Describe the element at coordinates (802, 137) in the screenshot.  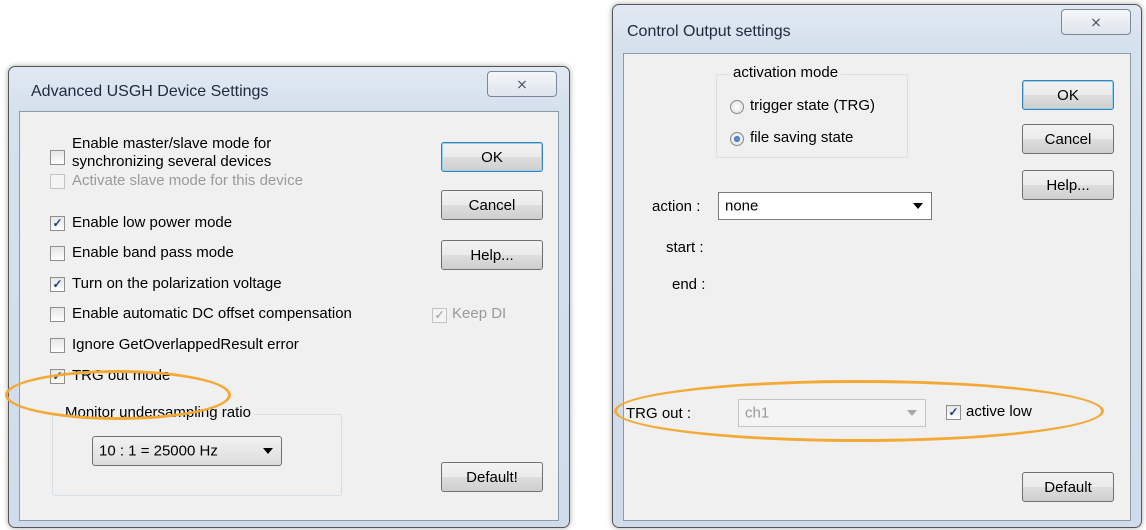
I see `file-saving-label: file saving state` at that location.